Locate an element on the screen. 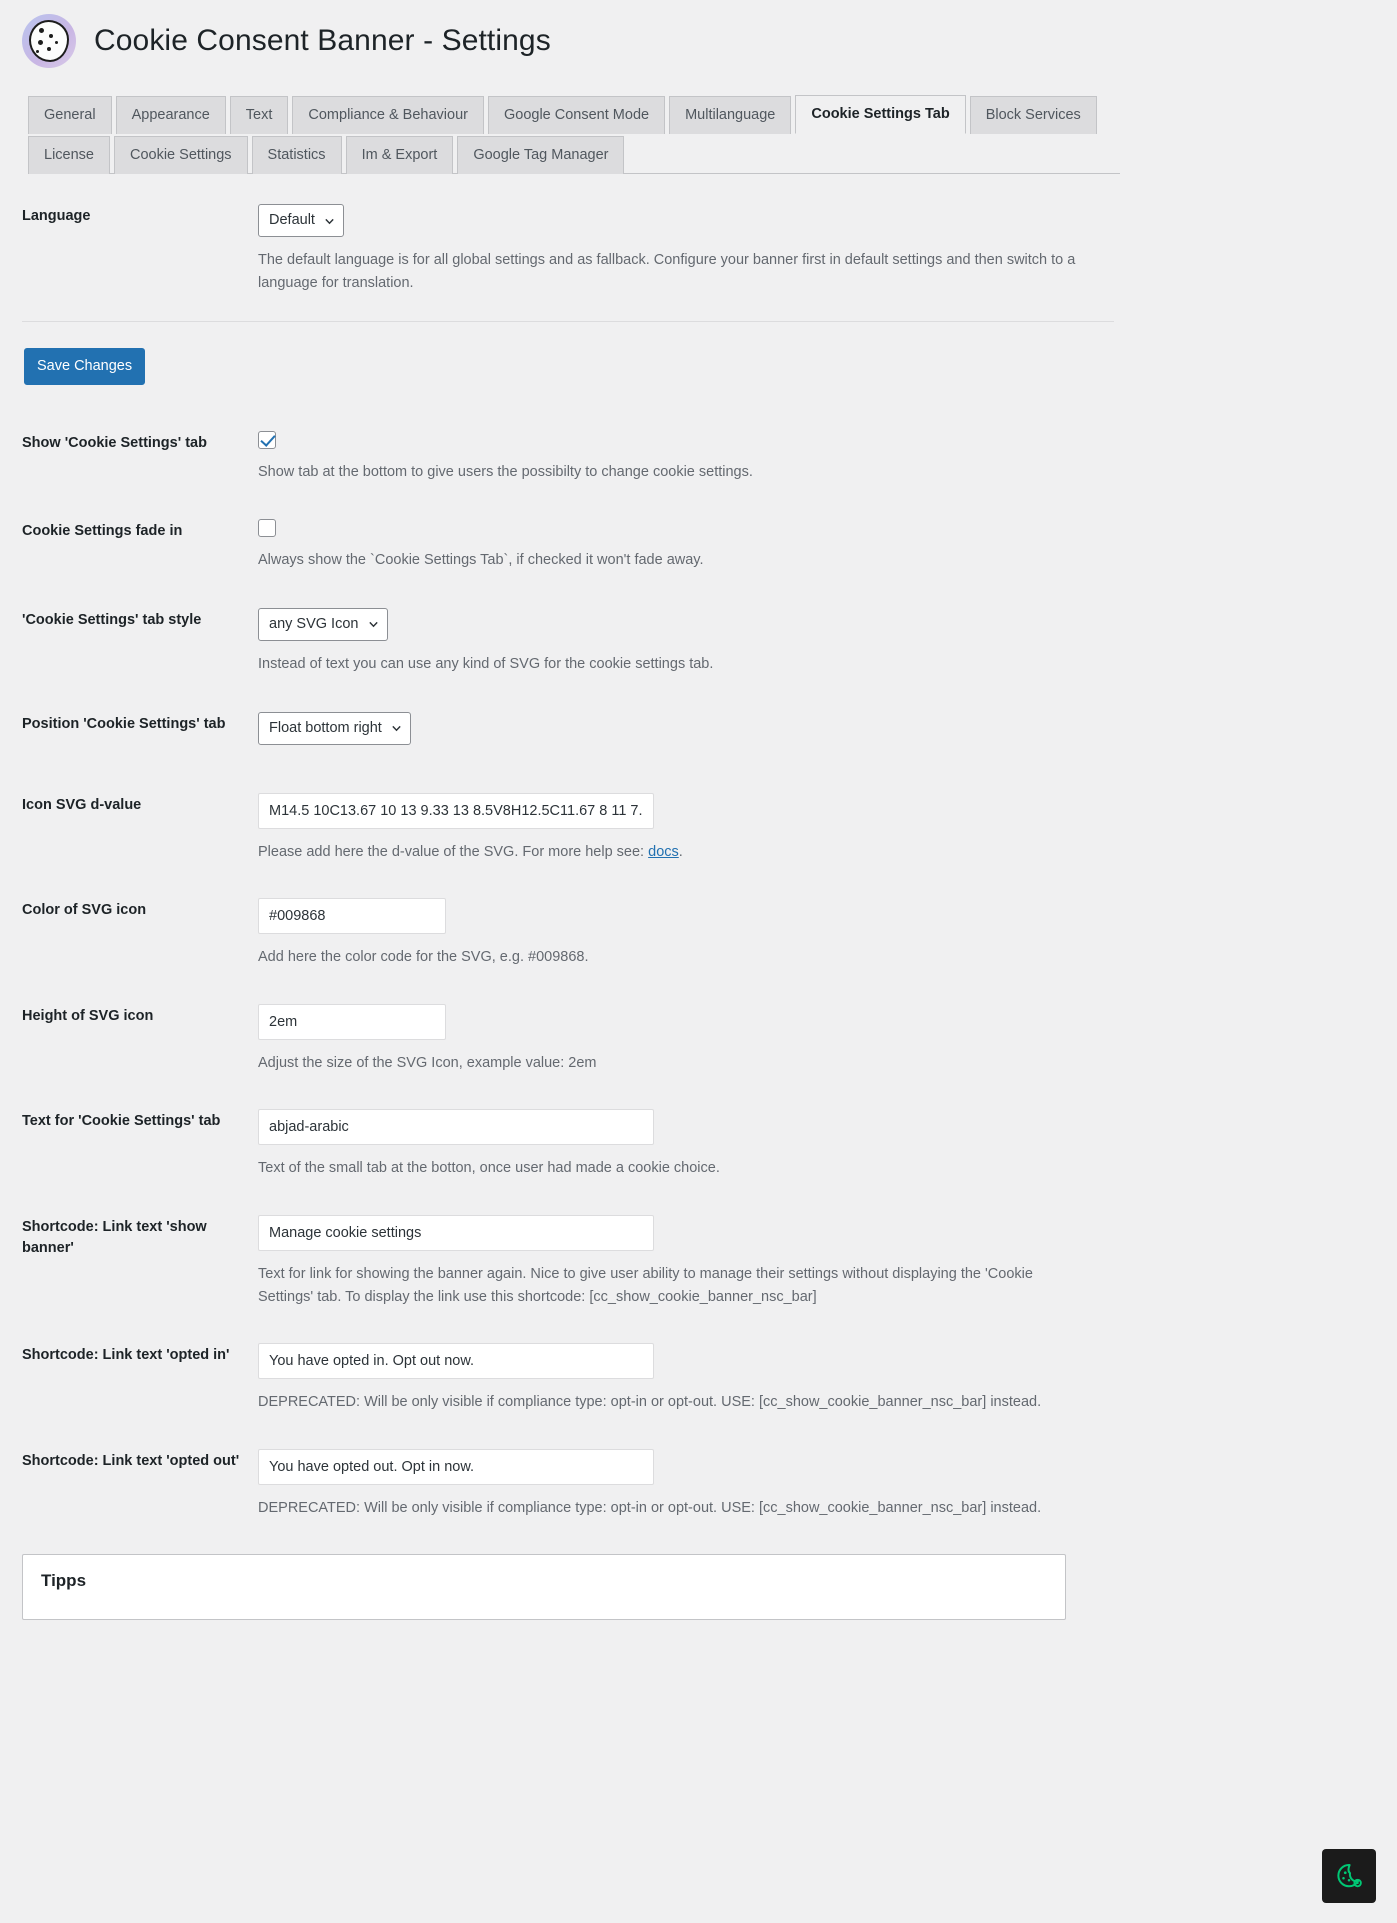 This screenshot has height=1923, width=1397. tab-general: General is located at coordinates (70, 115).